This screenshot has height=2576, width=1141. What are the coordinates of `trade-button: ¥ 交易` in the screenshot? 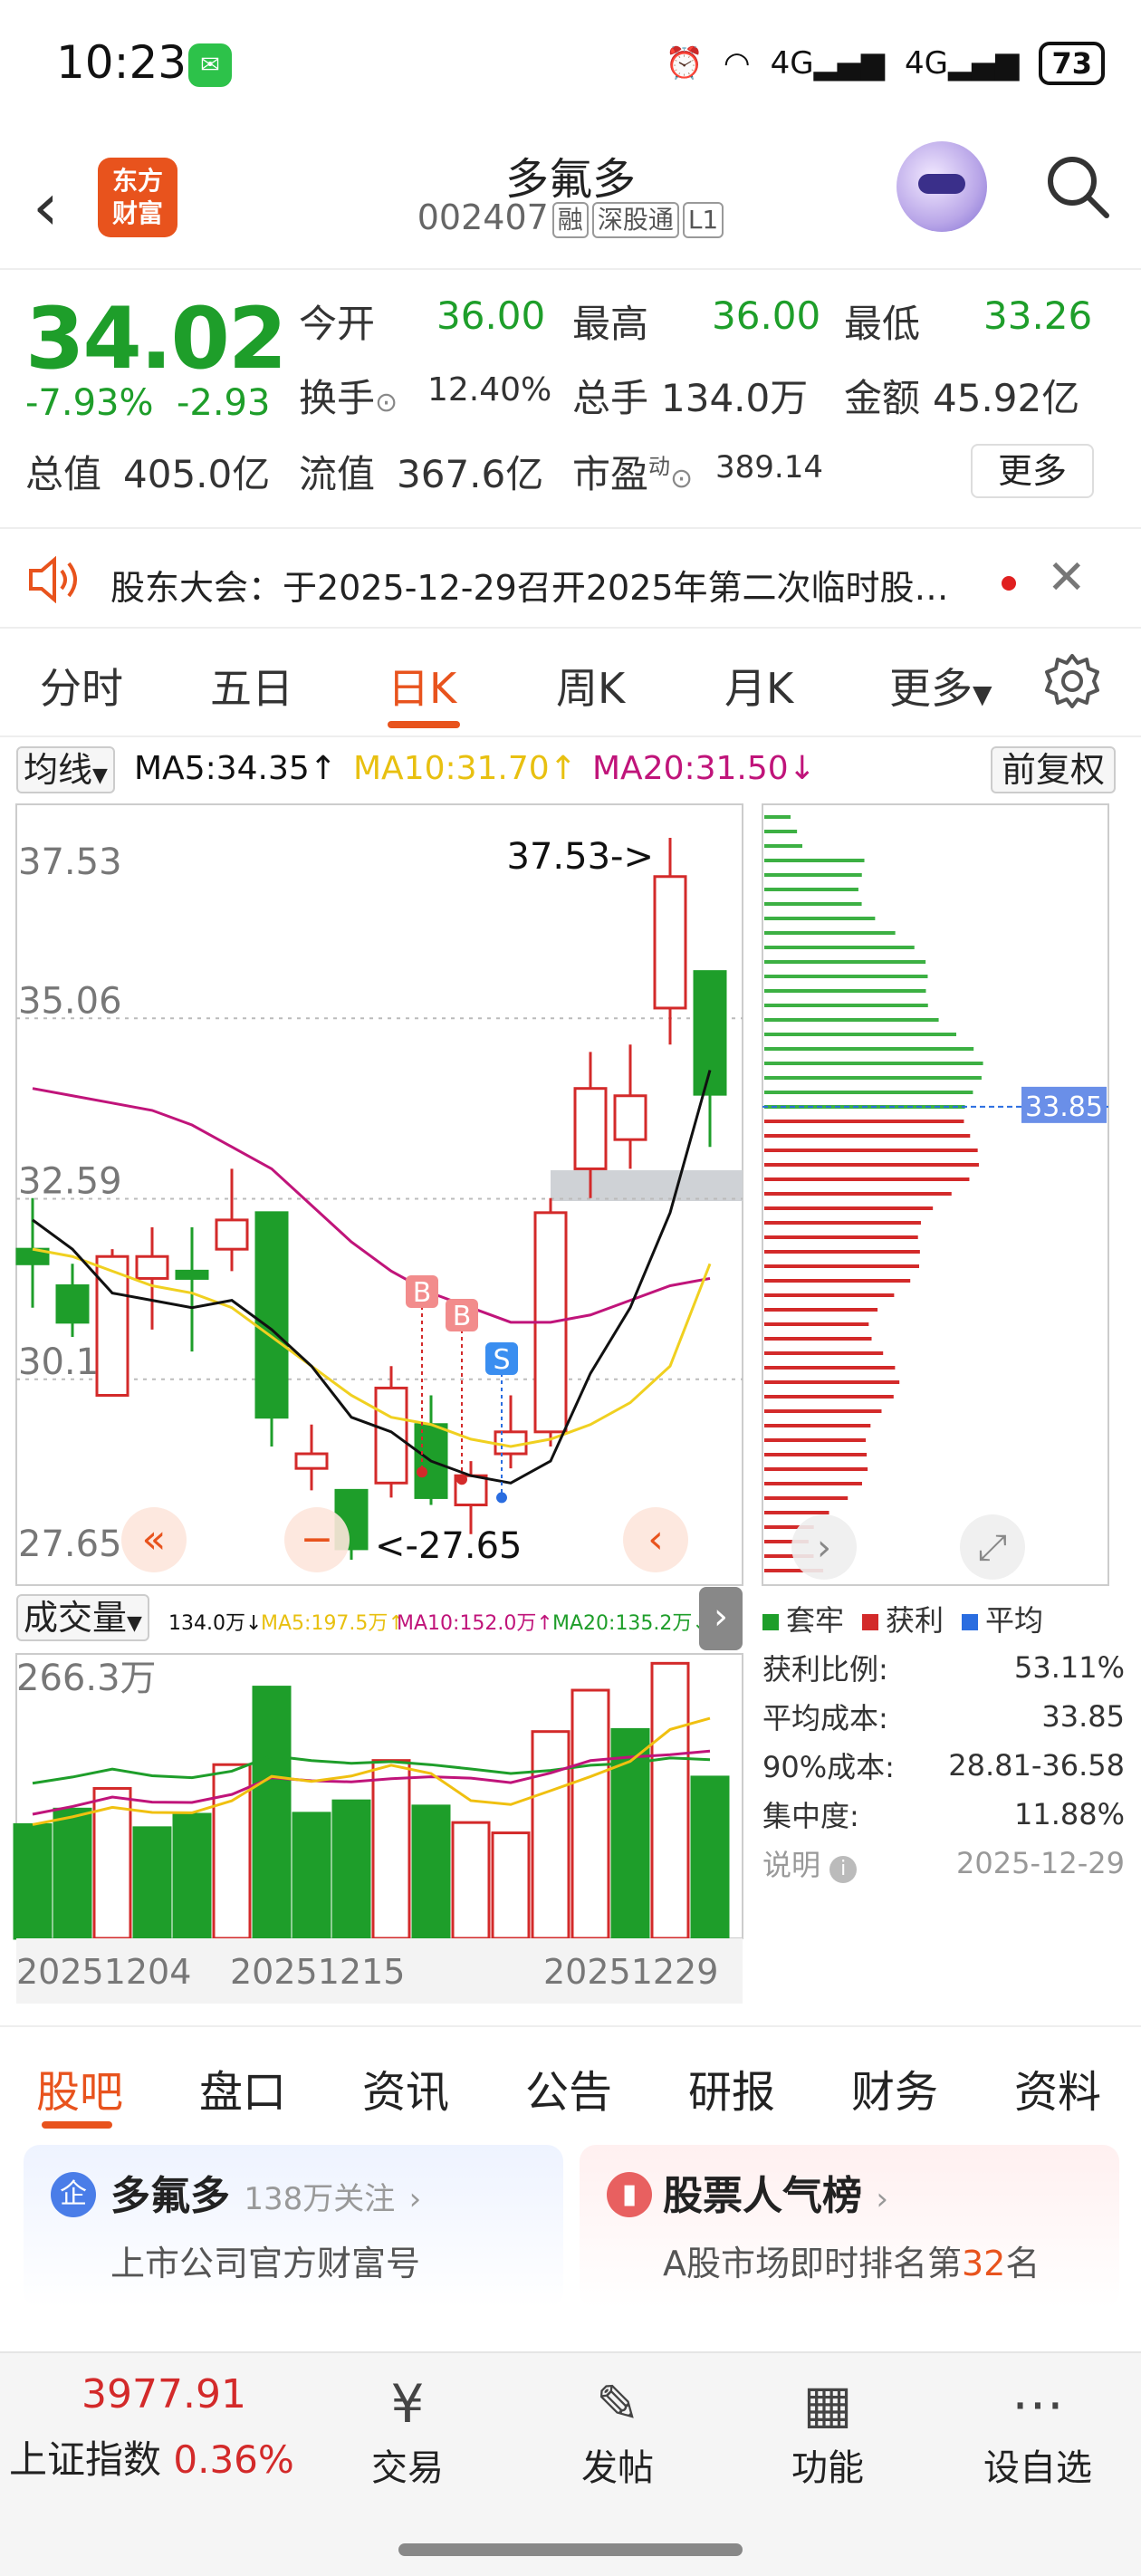 It's located at (407, 2430).